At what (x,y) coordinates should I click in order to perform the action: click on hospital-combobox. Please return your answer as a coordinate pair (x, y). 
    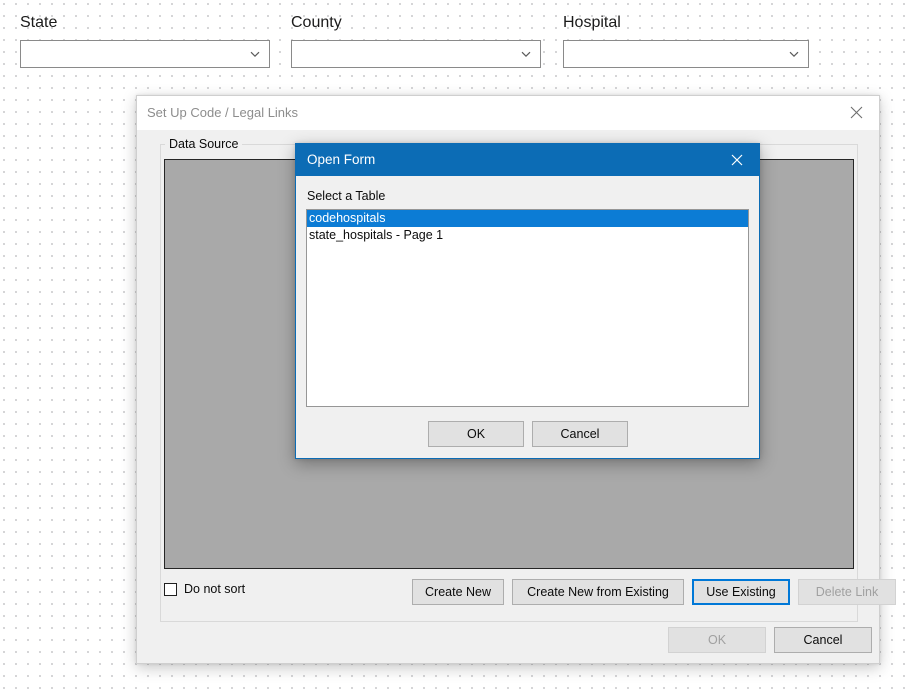
    Looking at the image, I should click on (686, 54).